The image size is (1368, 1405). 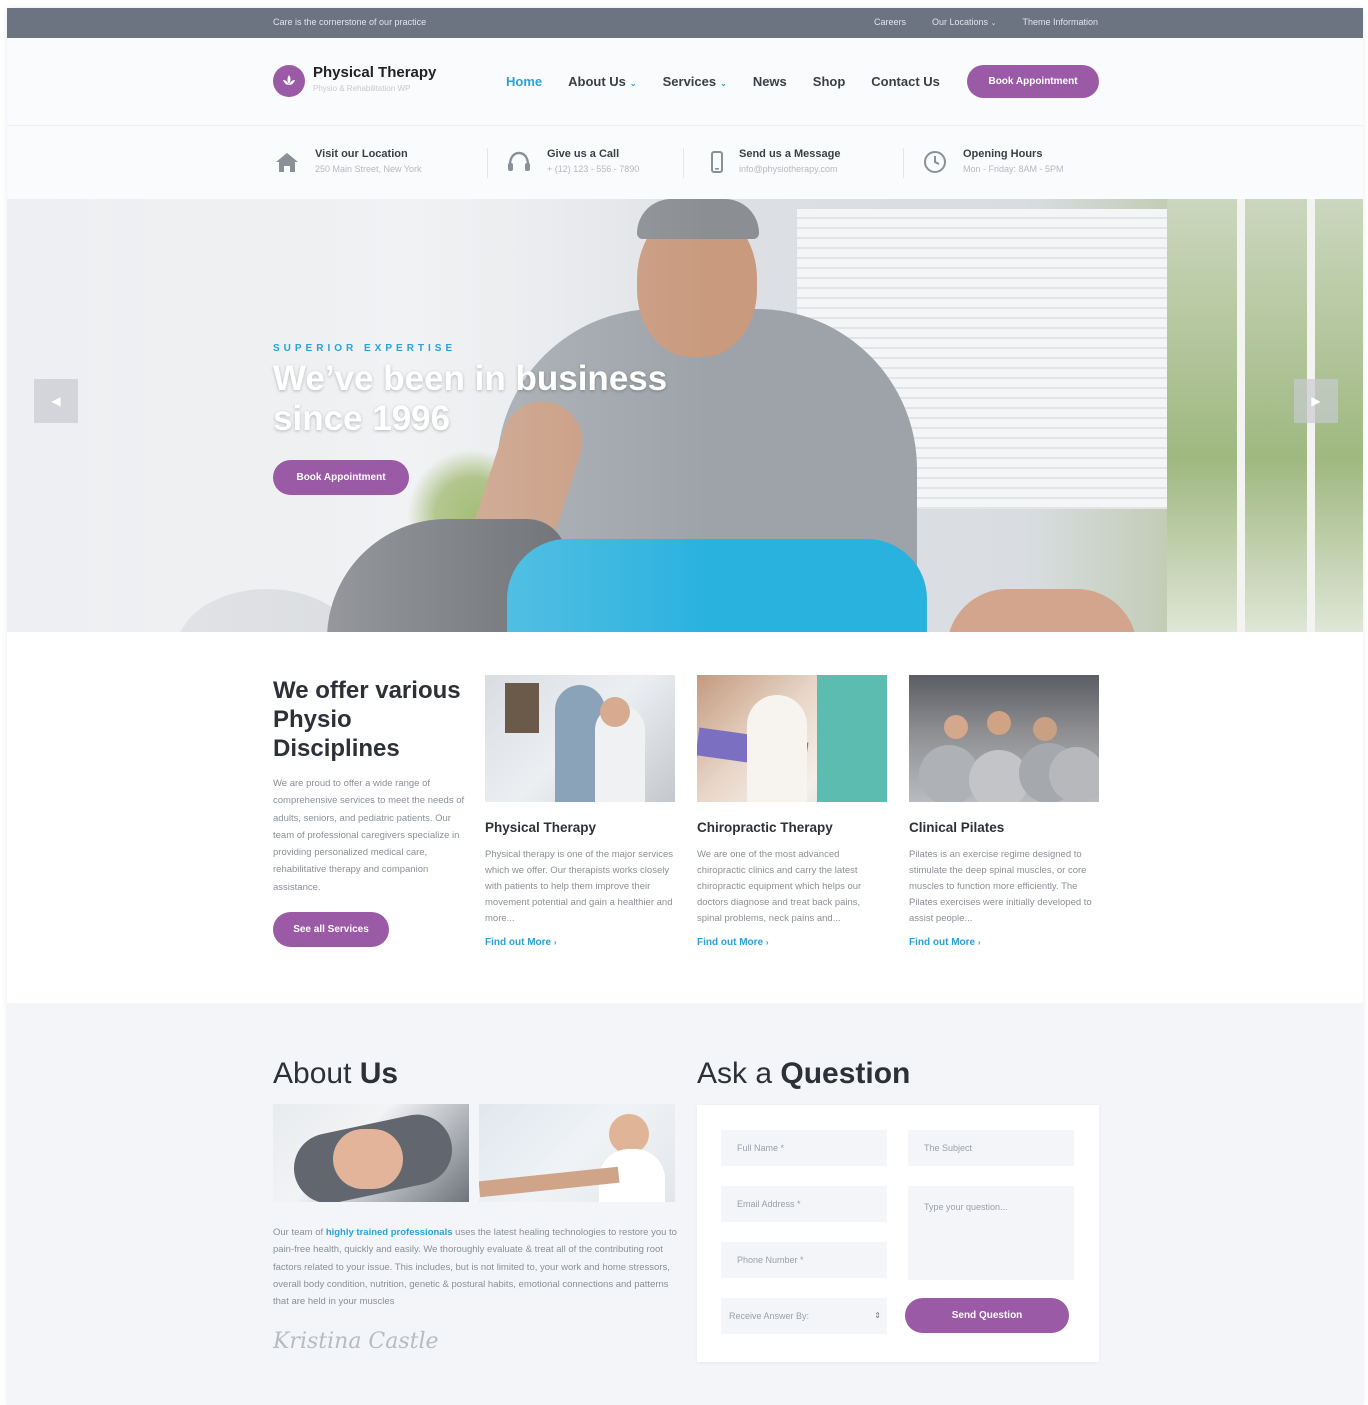 I want to click on nav-home: Home, so click(x=524, y=81).